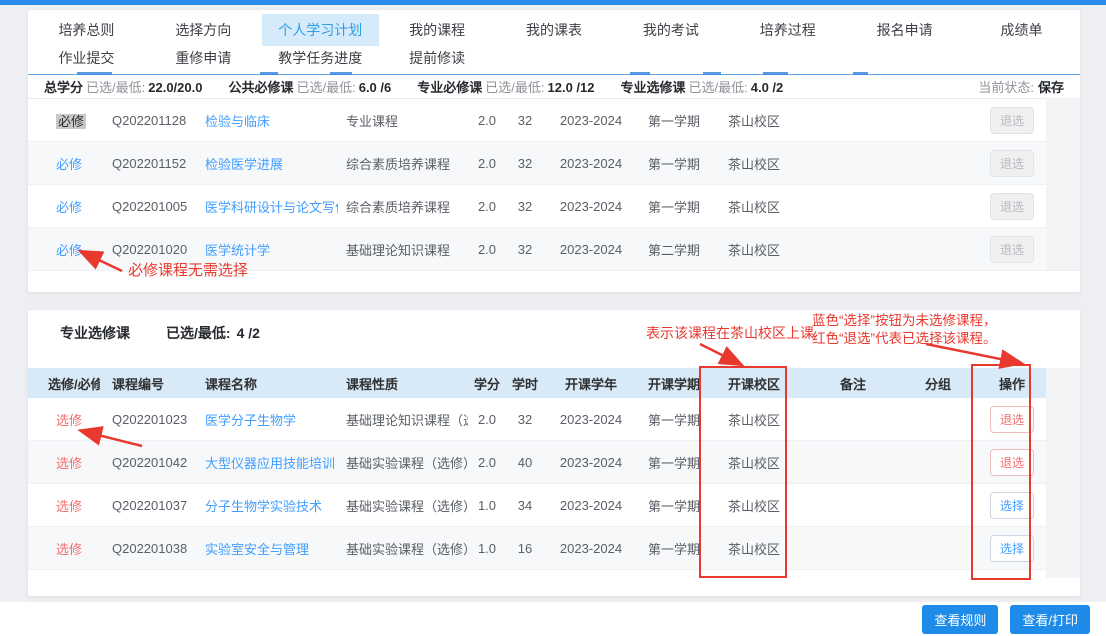 The image size is (1106, 636). What do you see at coordinates (198, 333) in the screenshot?
I see `section-sub-label: 已选/最低:` at bounding box center [198, 333].